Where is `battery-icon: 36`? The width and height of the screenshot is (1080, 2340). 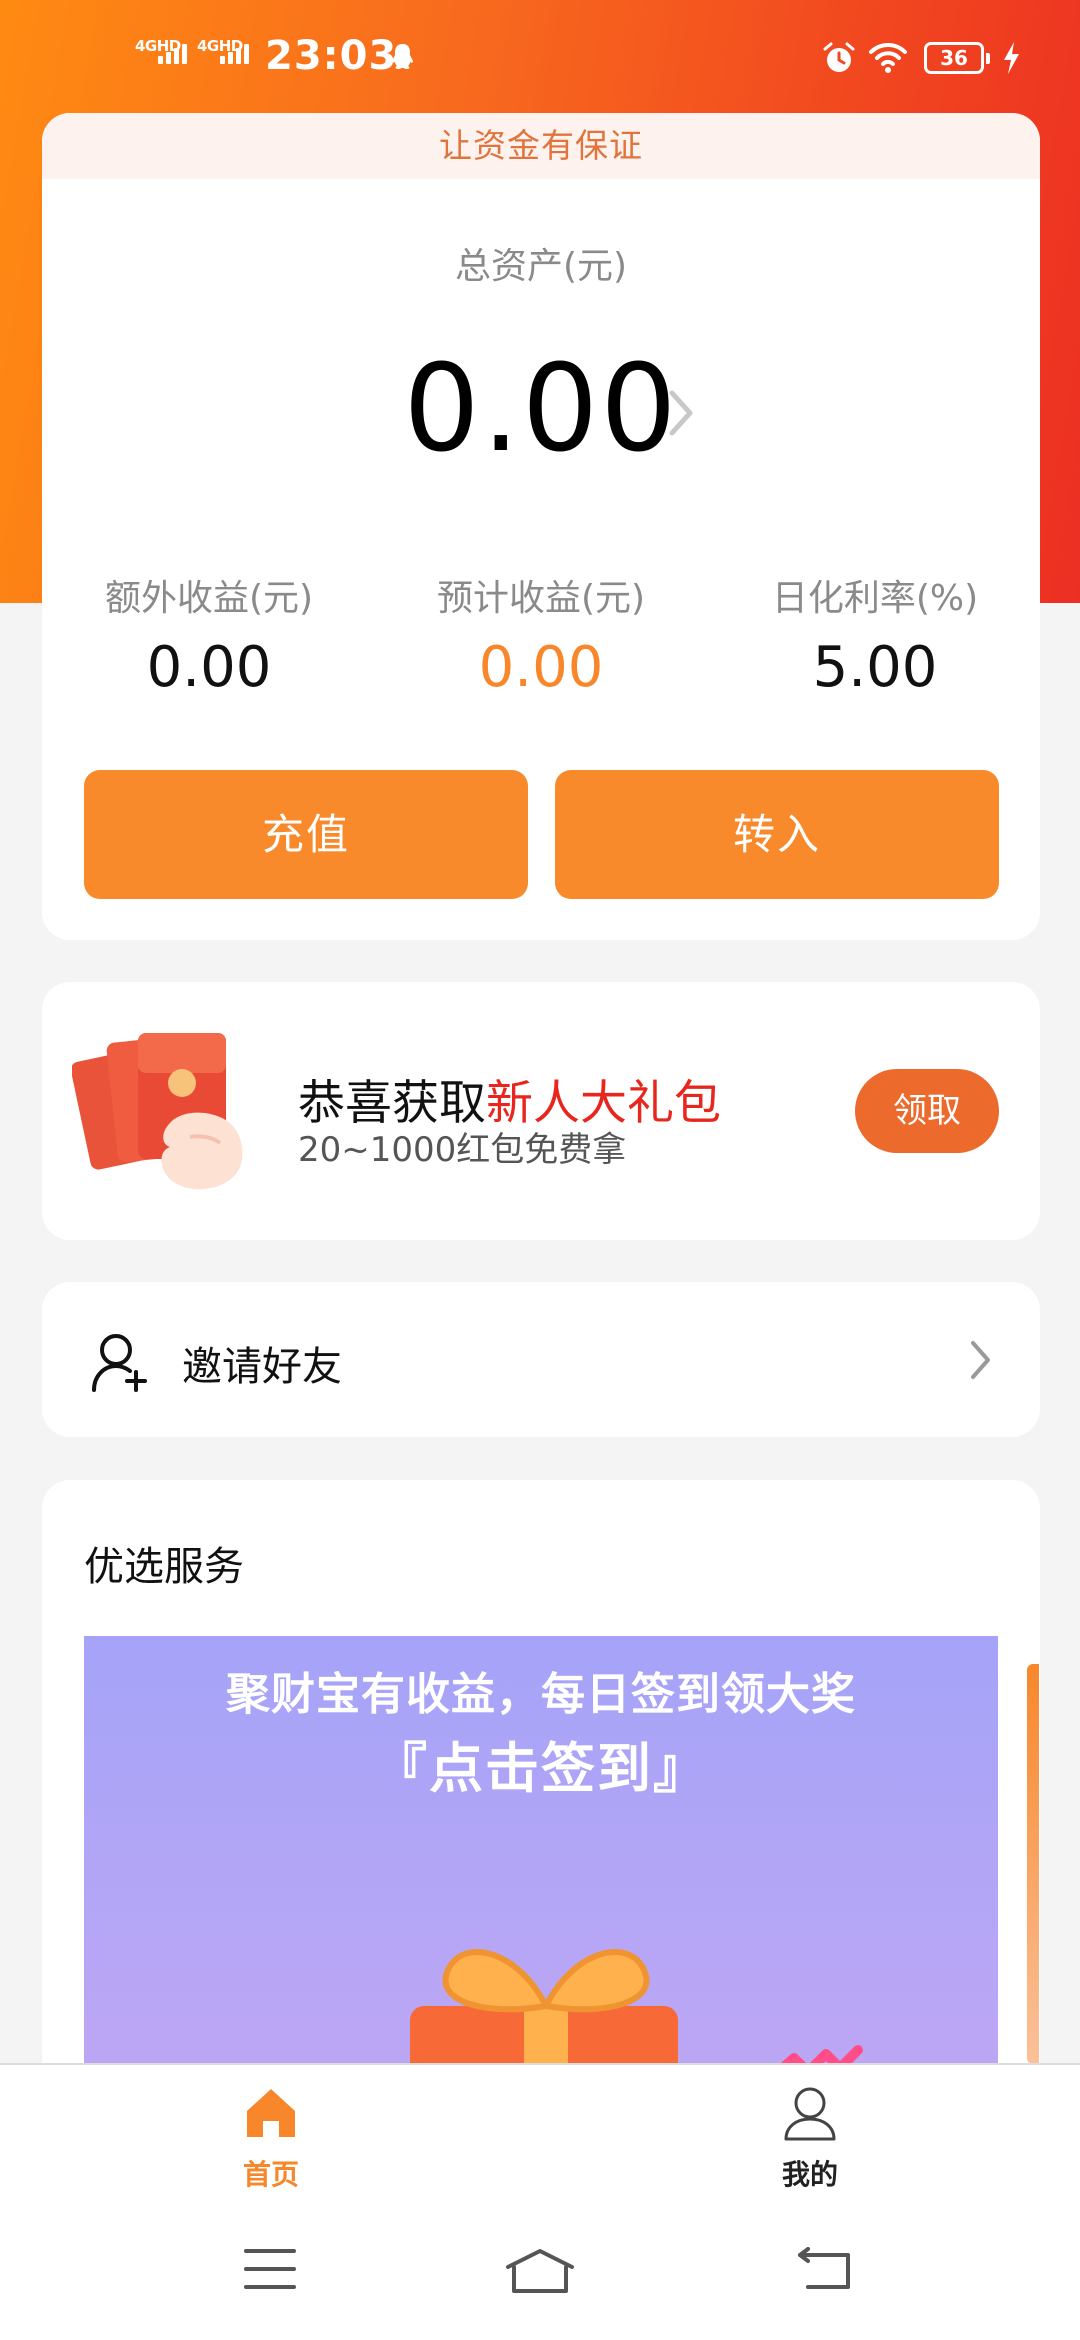
battery-icon: 36 is located at coordinates (957, 58).